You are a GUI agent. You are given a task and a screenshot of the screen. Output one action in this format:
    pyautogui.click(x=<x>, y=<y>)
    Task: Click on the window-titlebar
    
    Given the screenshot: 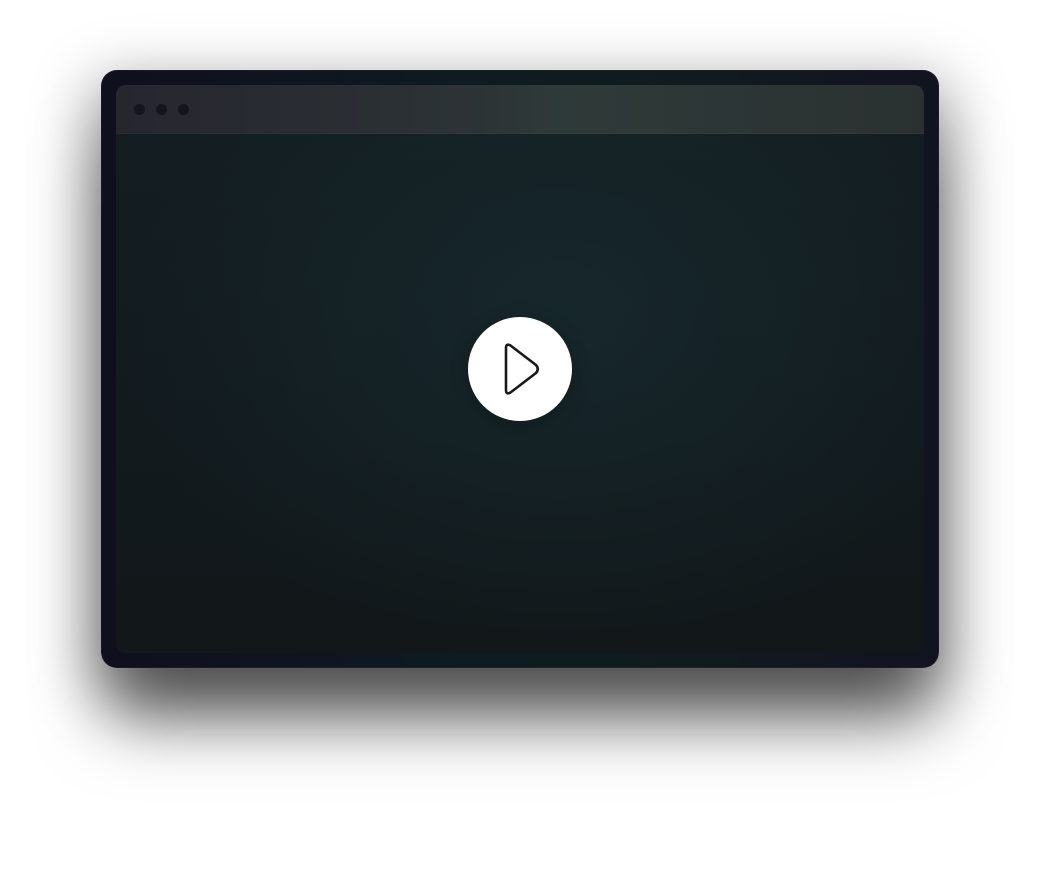 What is the action you would take?
    pyautogui.click(x=520, y=109)
    